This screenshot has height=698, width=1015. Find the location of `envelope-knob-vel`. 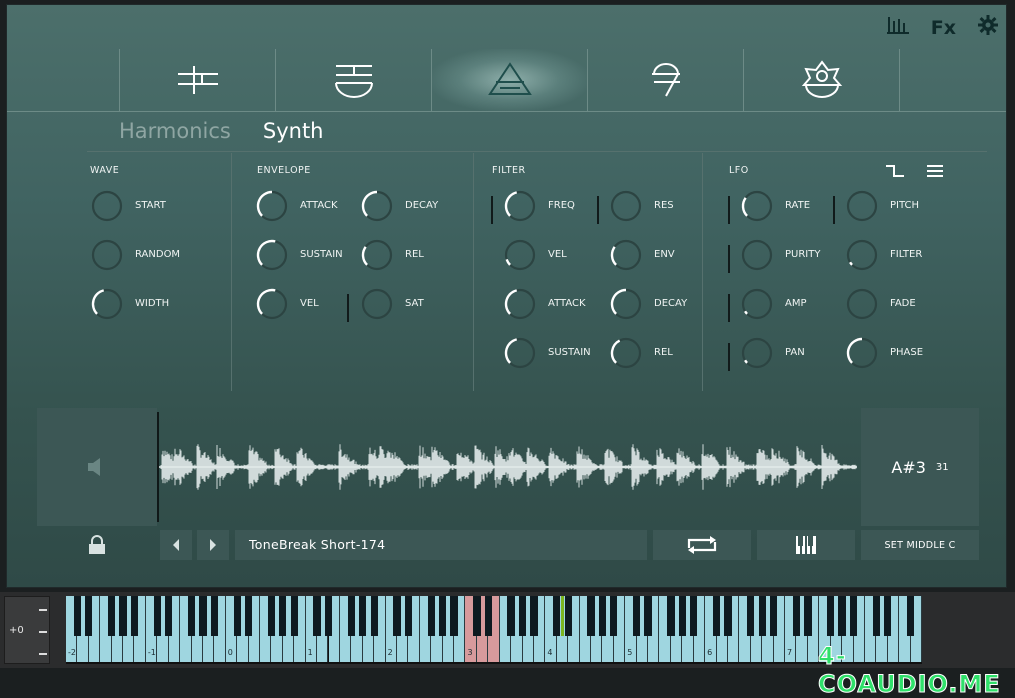

envelope-knob-vel is located at coordinates (272, 304).